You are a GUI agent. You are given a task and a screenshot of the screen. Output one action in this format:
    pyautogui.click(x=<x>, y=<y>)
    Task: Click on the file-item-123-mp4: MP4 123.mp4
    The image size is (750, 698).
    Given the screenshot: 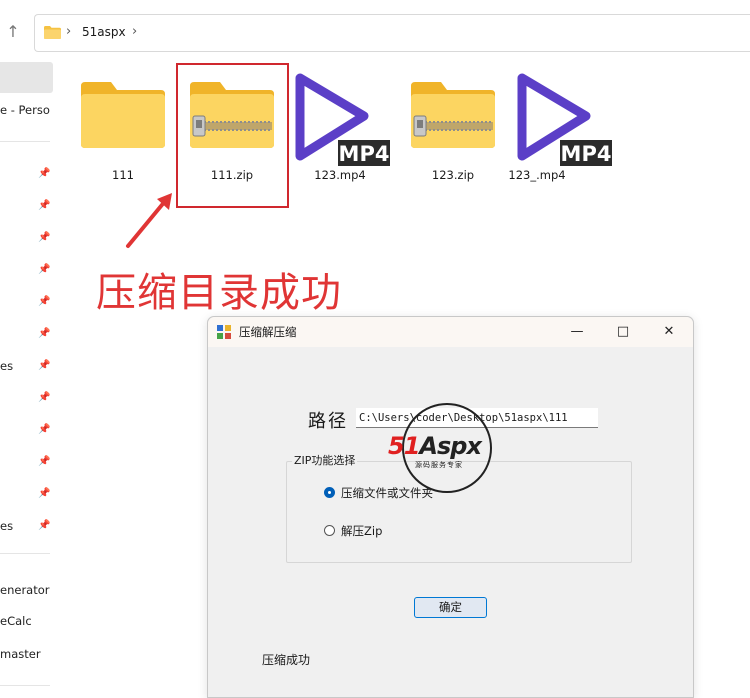 What is the action you would take?
    pyautogui.click(x=340, y=130)
    